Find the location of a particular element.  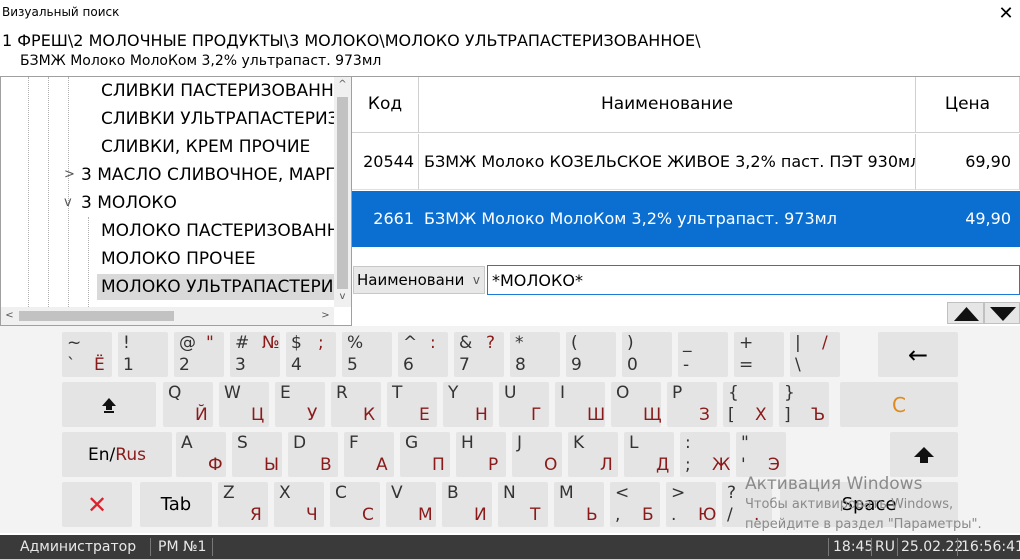

key-glyph: Ю is located at coordinates (707, 515).